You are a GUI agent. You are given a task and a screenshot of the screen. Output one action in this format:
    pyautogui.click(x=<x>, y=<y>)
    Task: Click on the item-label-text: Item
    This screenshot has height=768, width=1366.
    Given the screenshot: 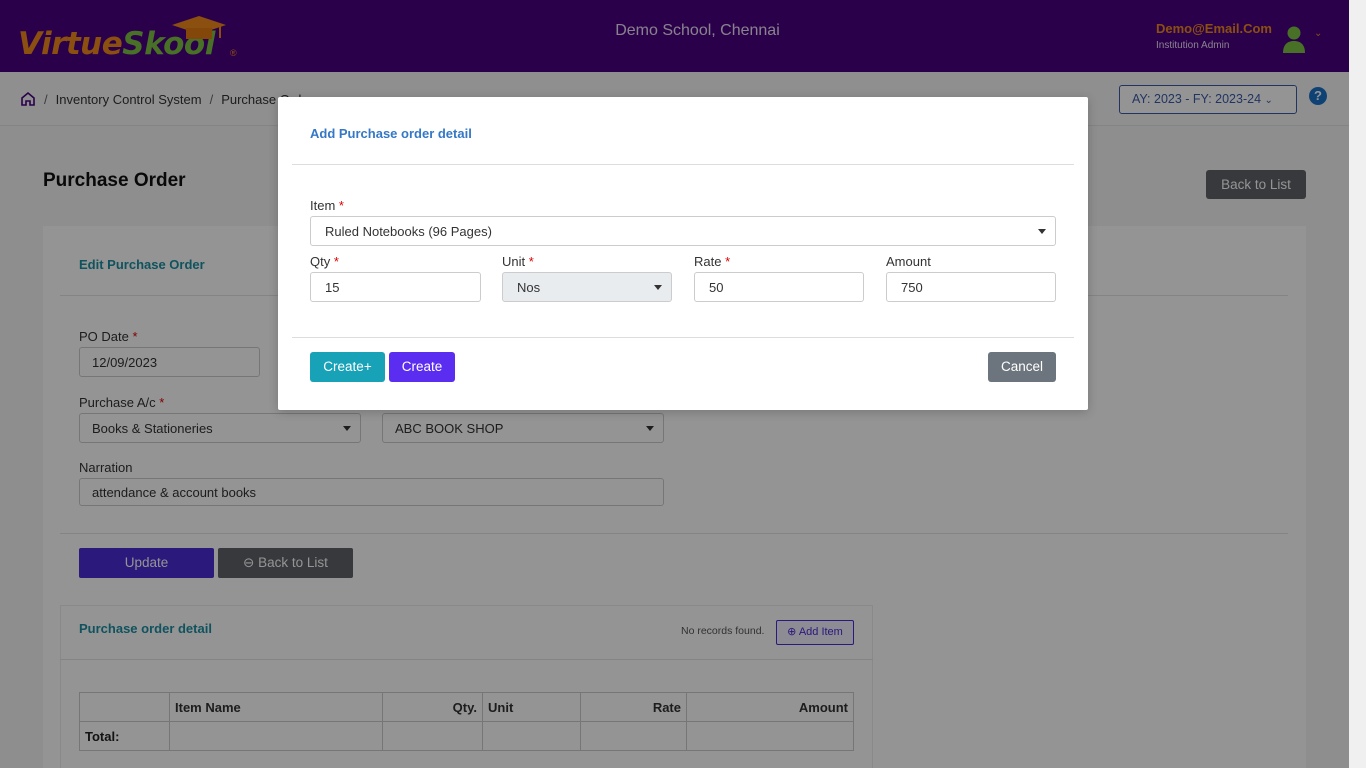 What is the action you would take?
    pyautogui.click(x=323, y=205)
    